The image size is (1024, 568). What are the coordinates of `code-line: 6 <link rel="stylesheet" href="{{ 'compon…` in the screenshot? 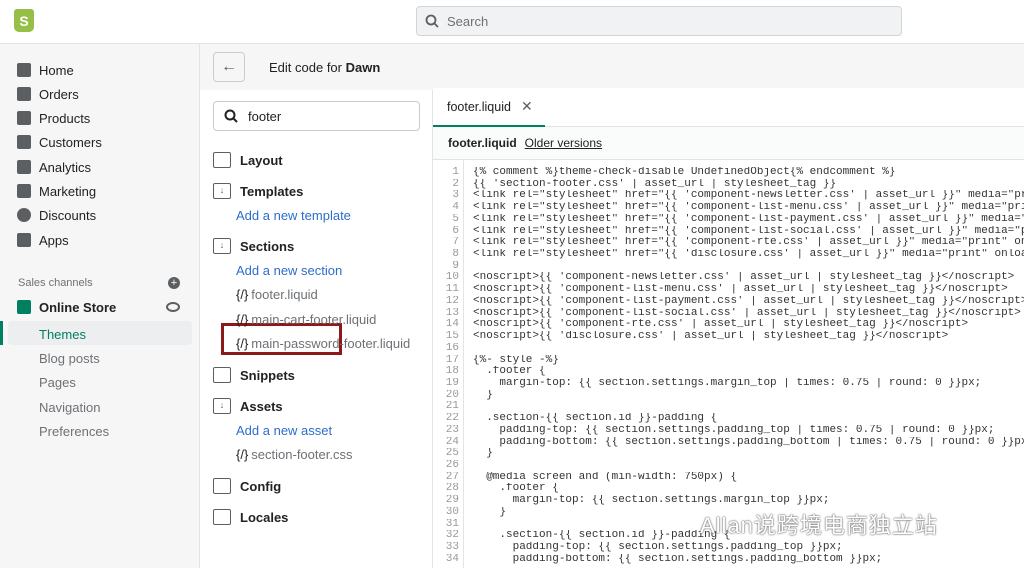 It's located at (728, 232).